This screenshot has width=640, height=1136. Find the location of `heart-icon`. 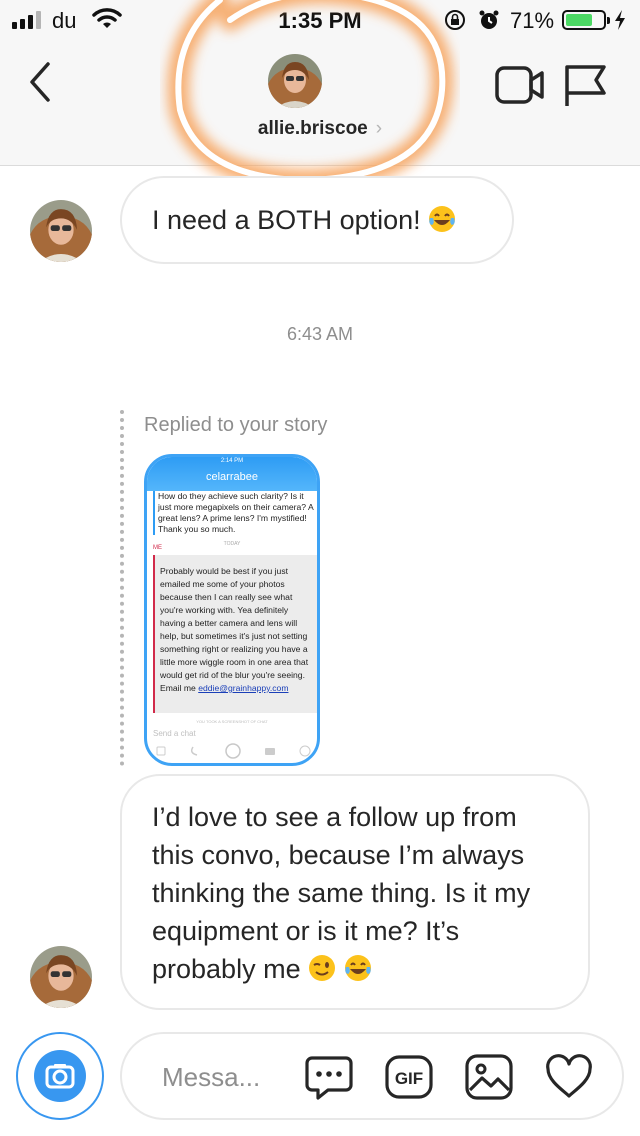

heart-icon is located at coordinates (569, 1076).